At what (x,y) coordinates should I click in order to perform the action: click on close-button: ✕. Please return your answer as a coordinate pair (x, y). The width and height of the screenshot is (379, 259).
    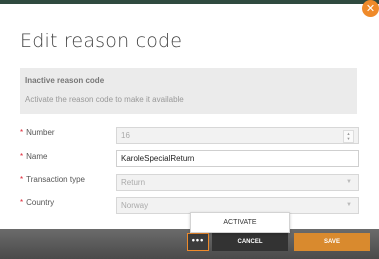
    Looking at the image, I should click on (370, 8).